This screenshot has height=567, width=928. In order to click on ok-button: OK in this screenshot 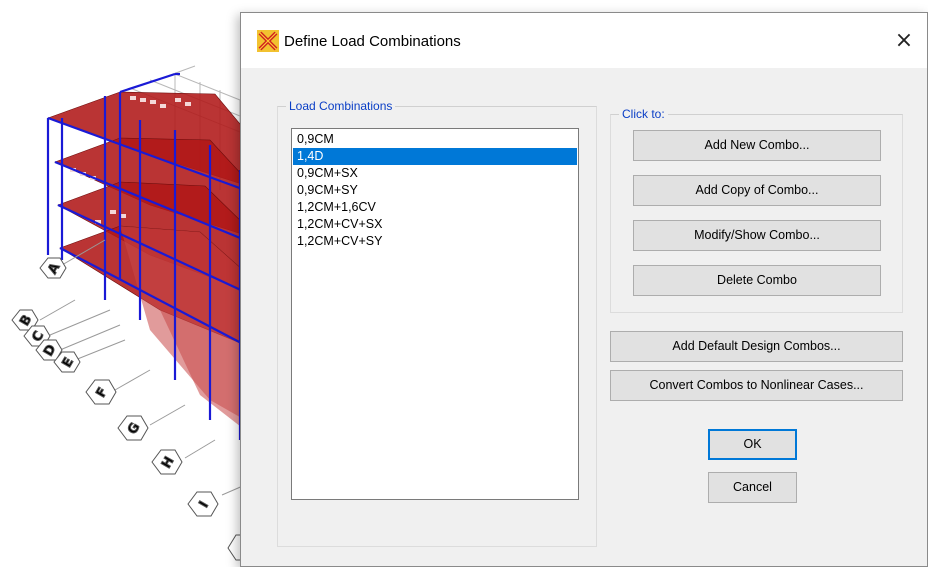, I will do `click(752, 444)`.